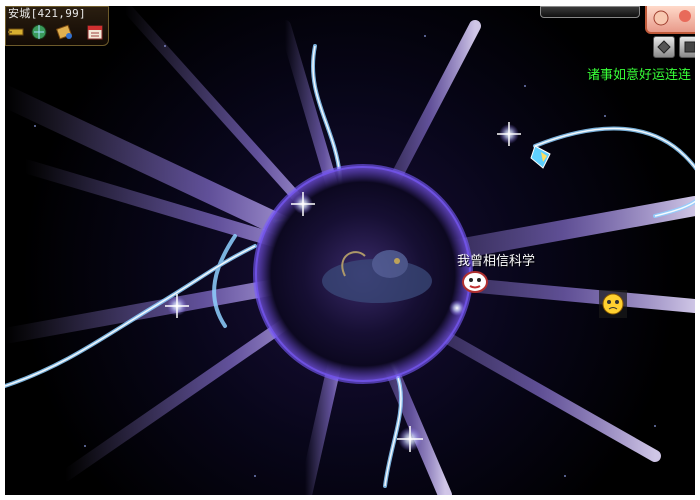 Image resolution: width=700 pixels, height=500 pixels. Describe the element at coordinates (47, 13) in the screenshot. I see `location-coordinates: 安城[421,99]` at that location.